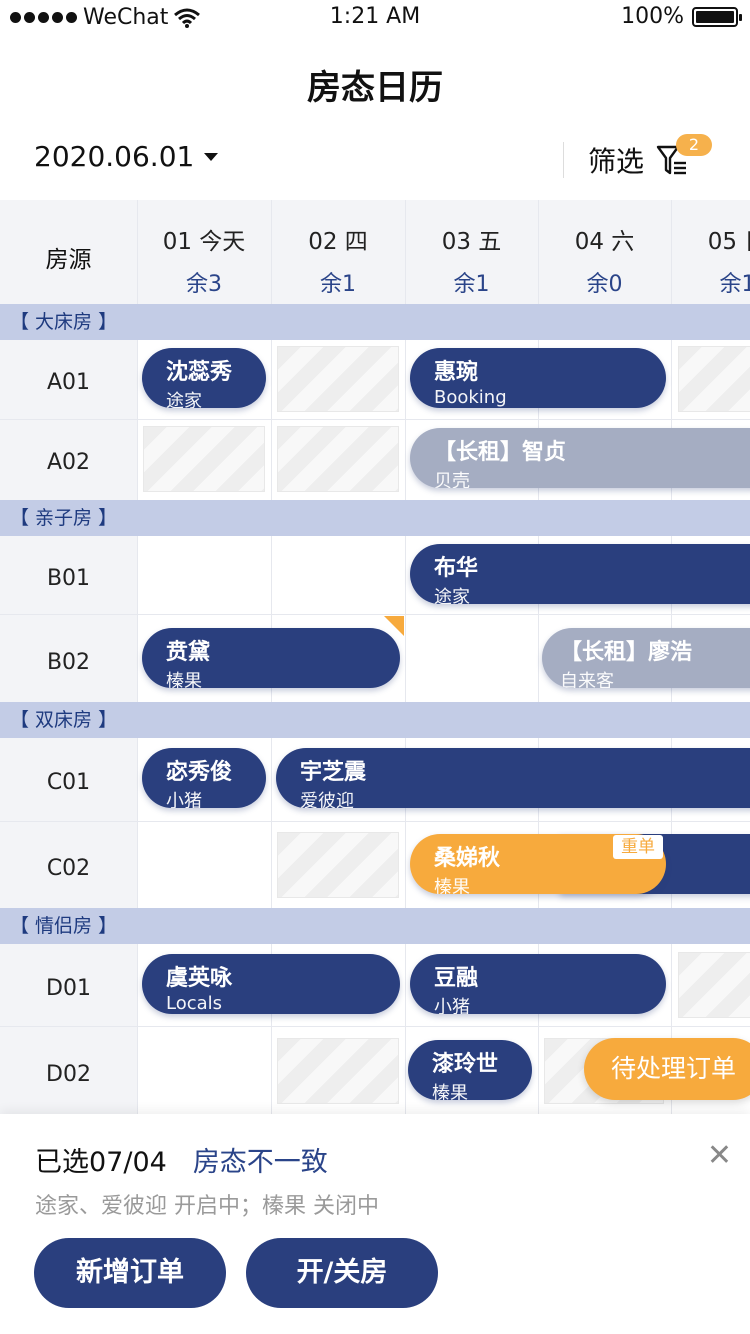  I want to click on room-label: A01, so click(68, 382).